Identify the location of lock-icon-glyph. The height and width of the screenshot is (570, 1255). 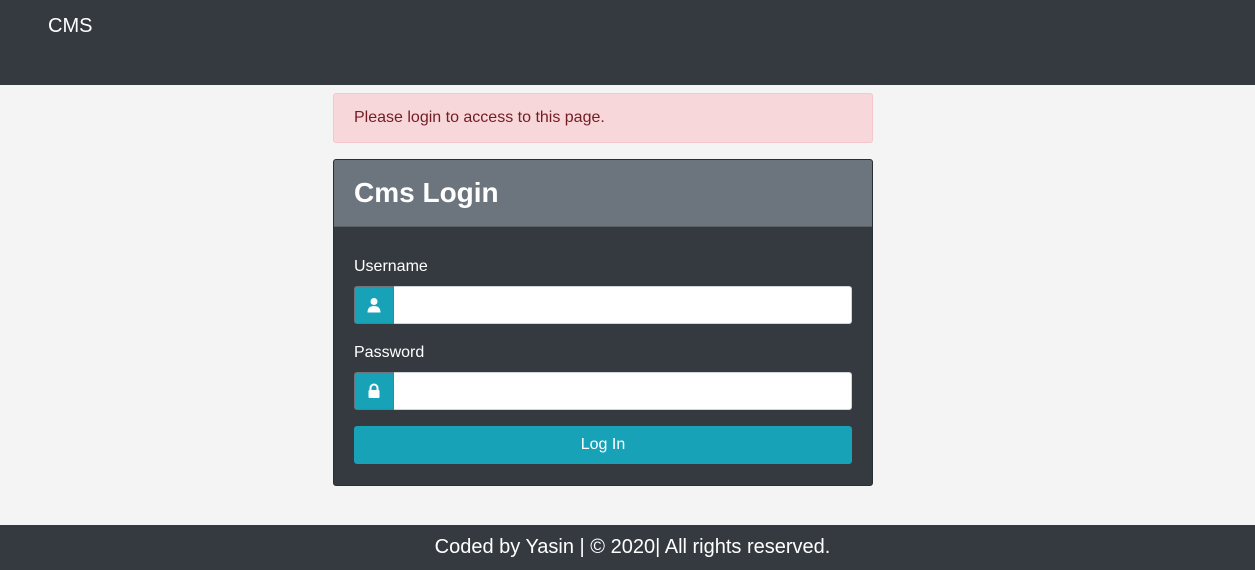
(374, 390).